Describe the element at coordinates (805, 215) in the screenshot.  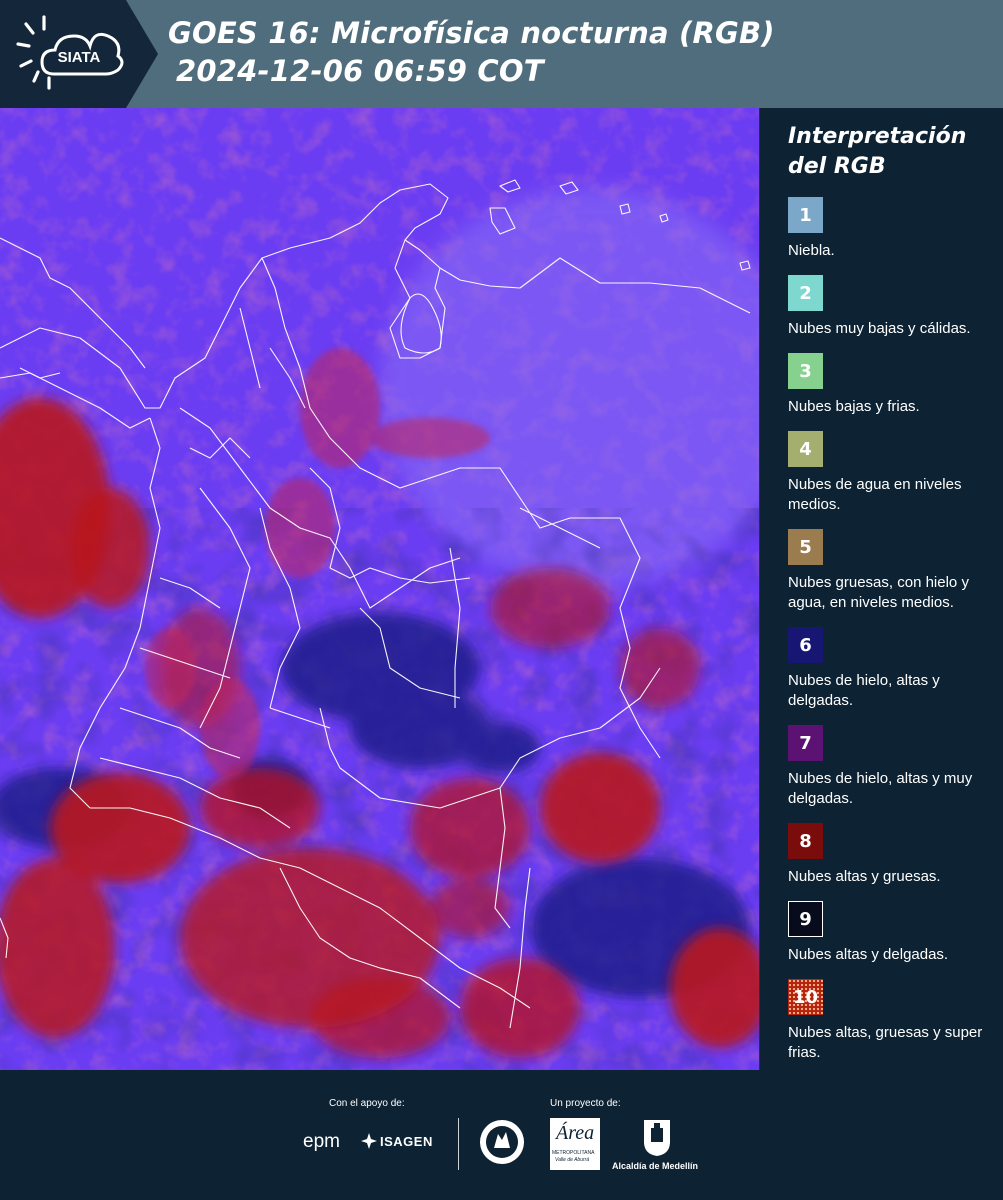
I see `legend-swatch: 1` at that location.